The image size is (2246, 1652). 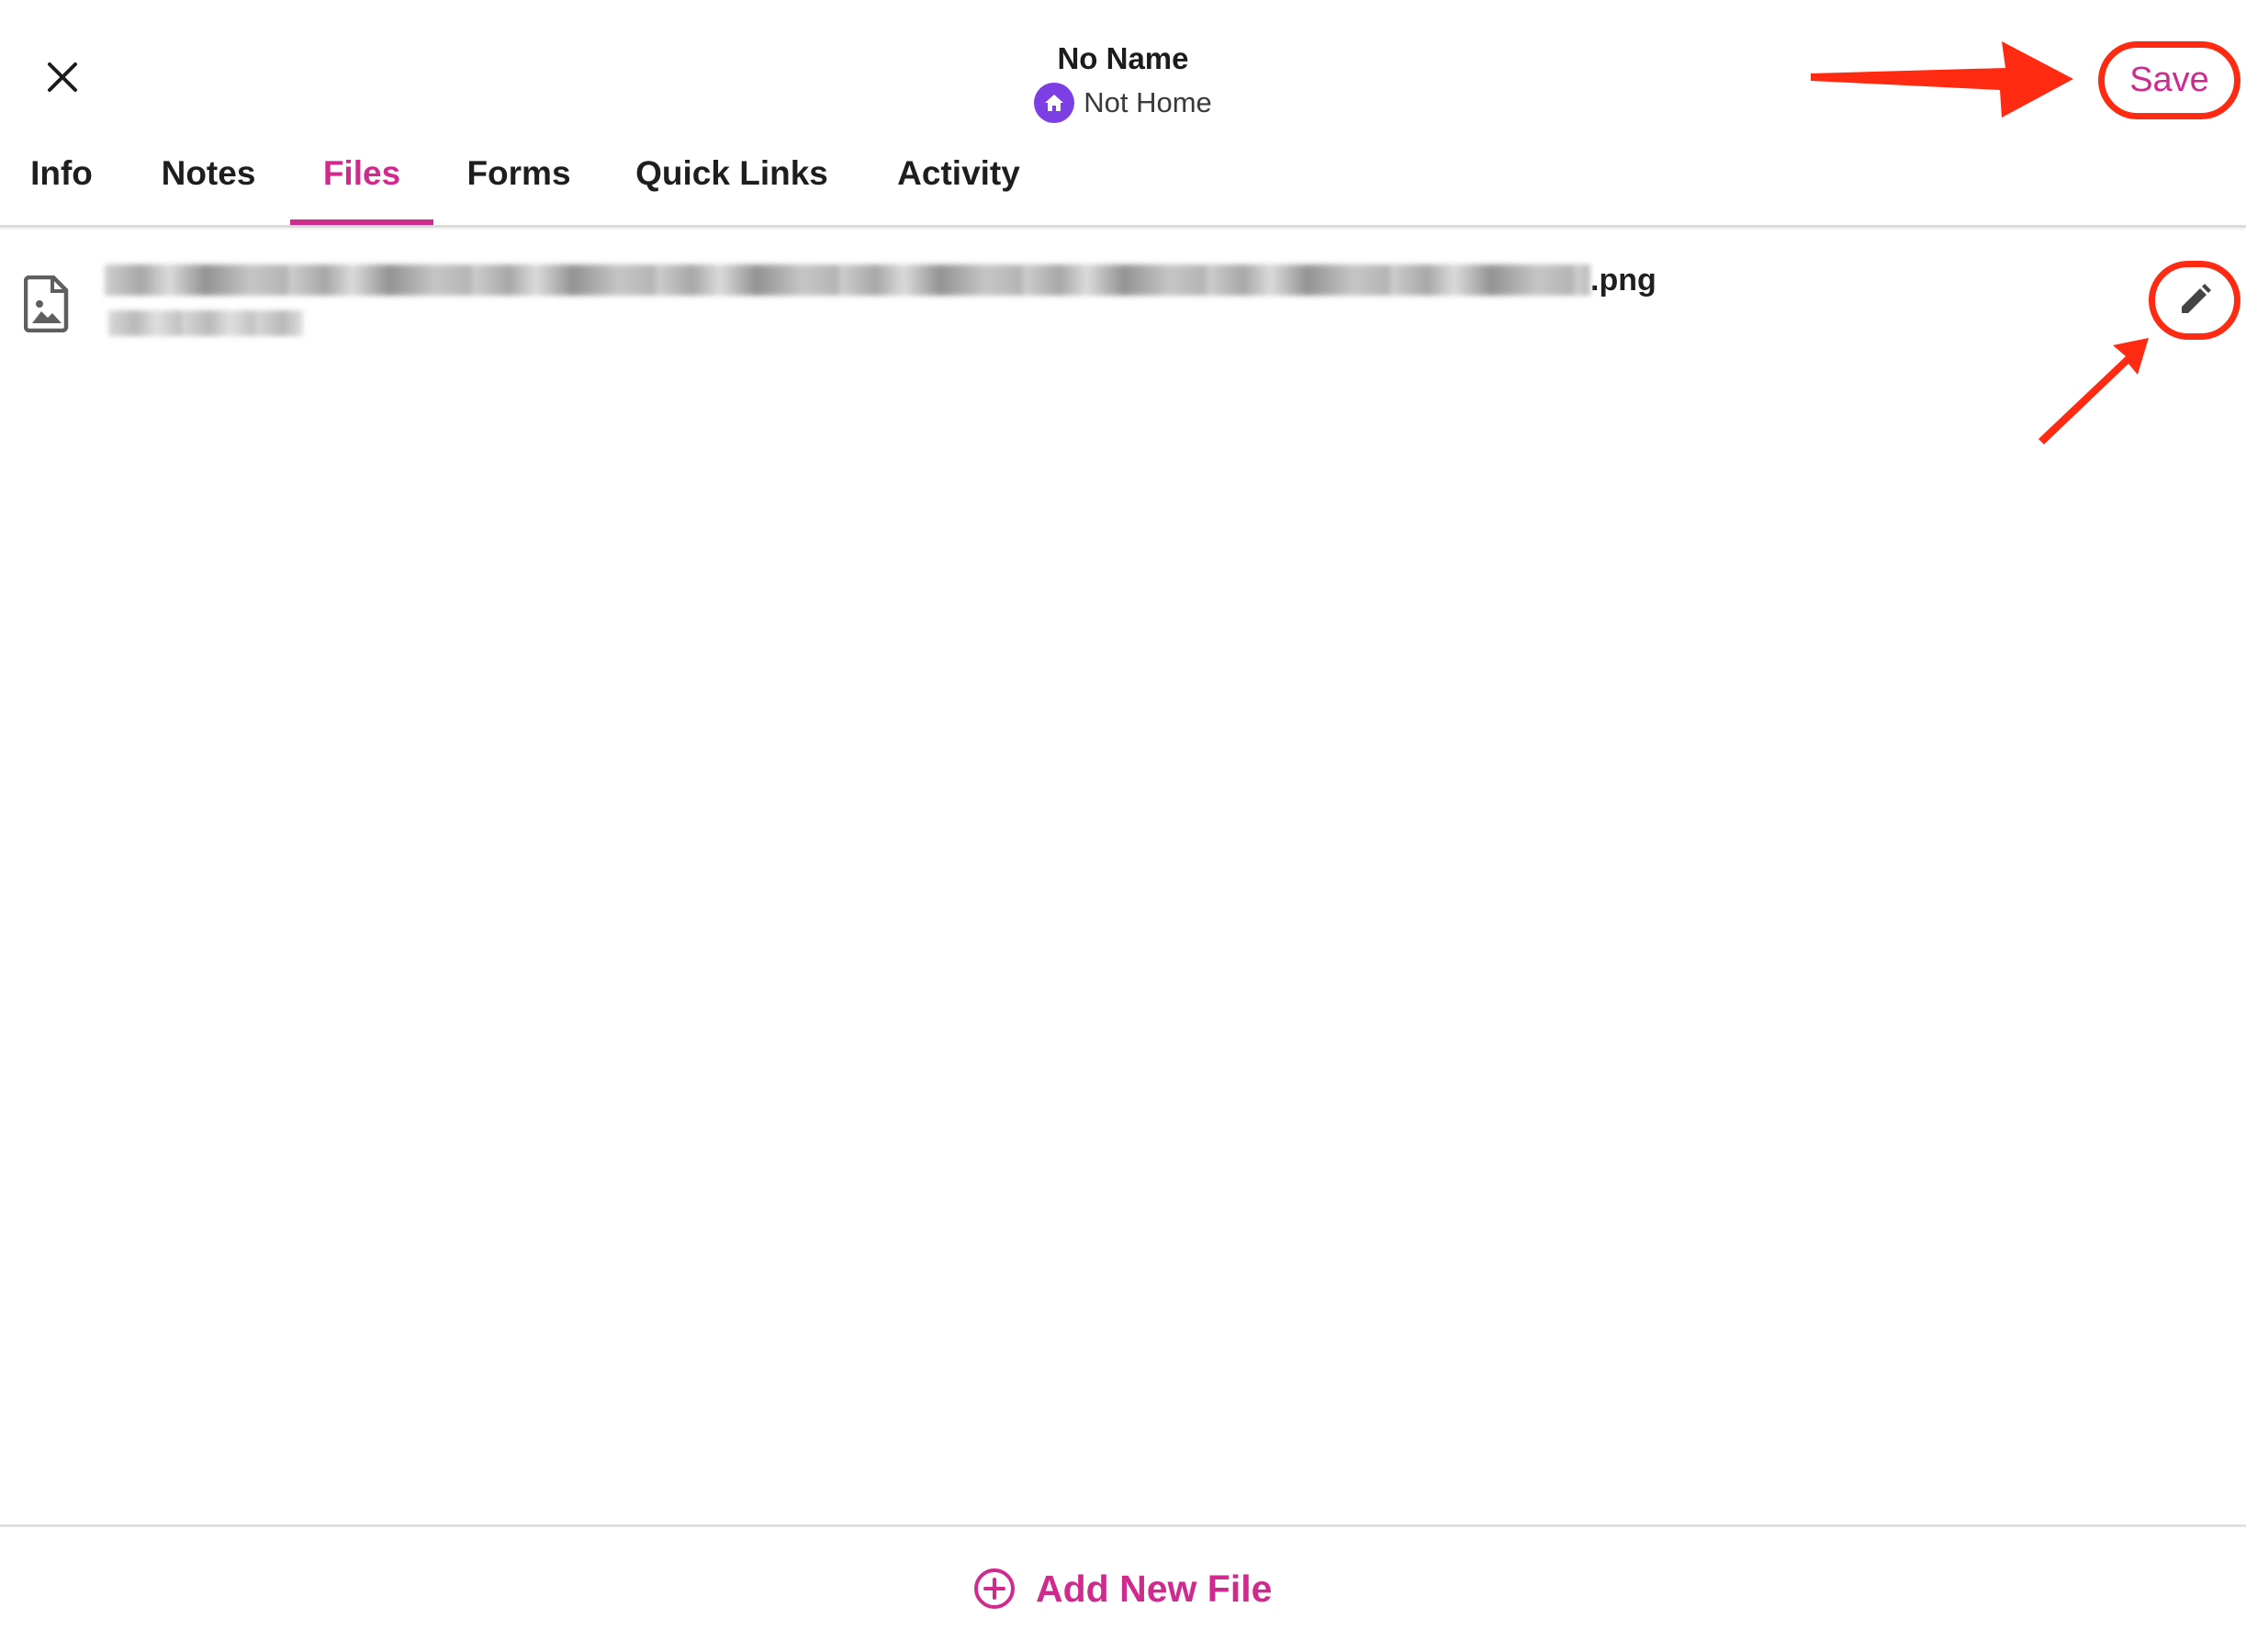 I want to click on file-extension: .png, so click(x=1623, y=280).